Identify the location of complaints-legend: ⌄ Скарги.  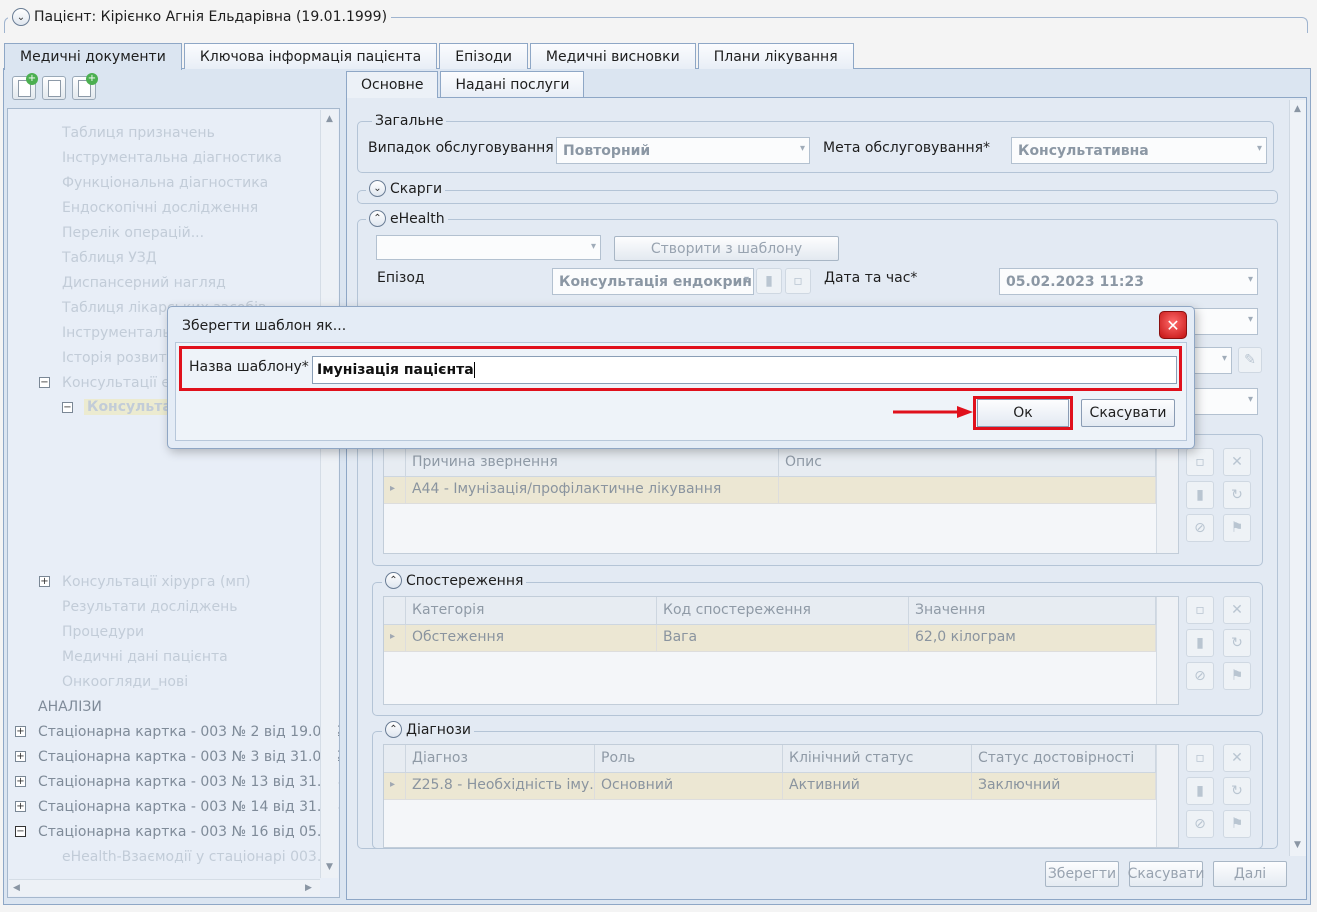
(406, 188).